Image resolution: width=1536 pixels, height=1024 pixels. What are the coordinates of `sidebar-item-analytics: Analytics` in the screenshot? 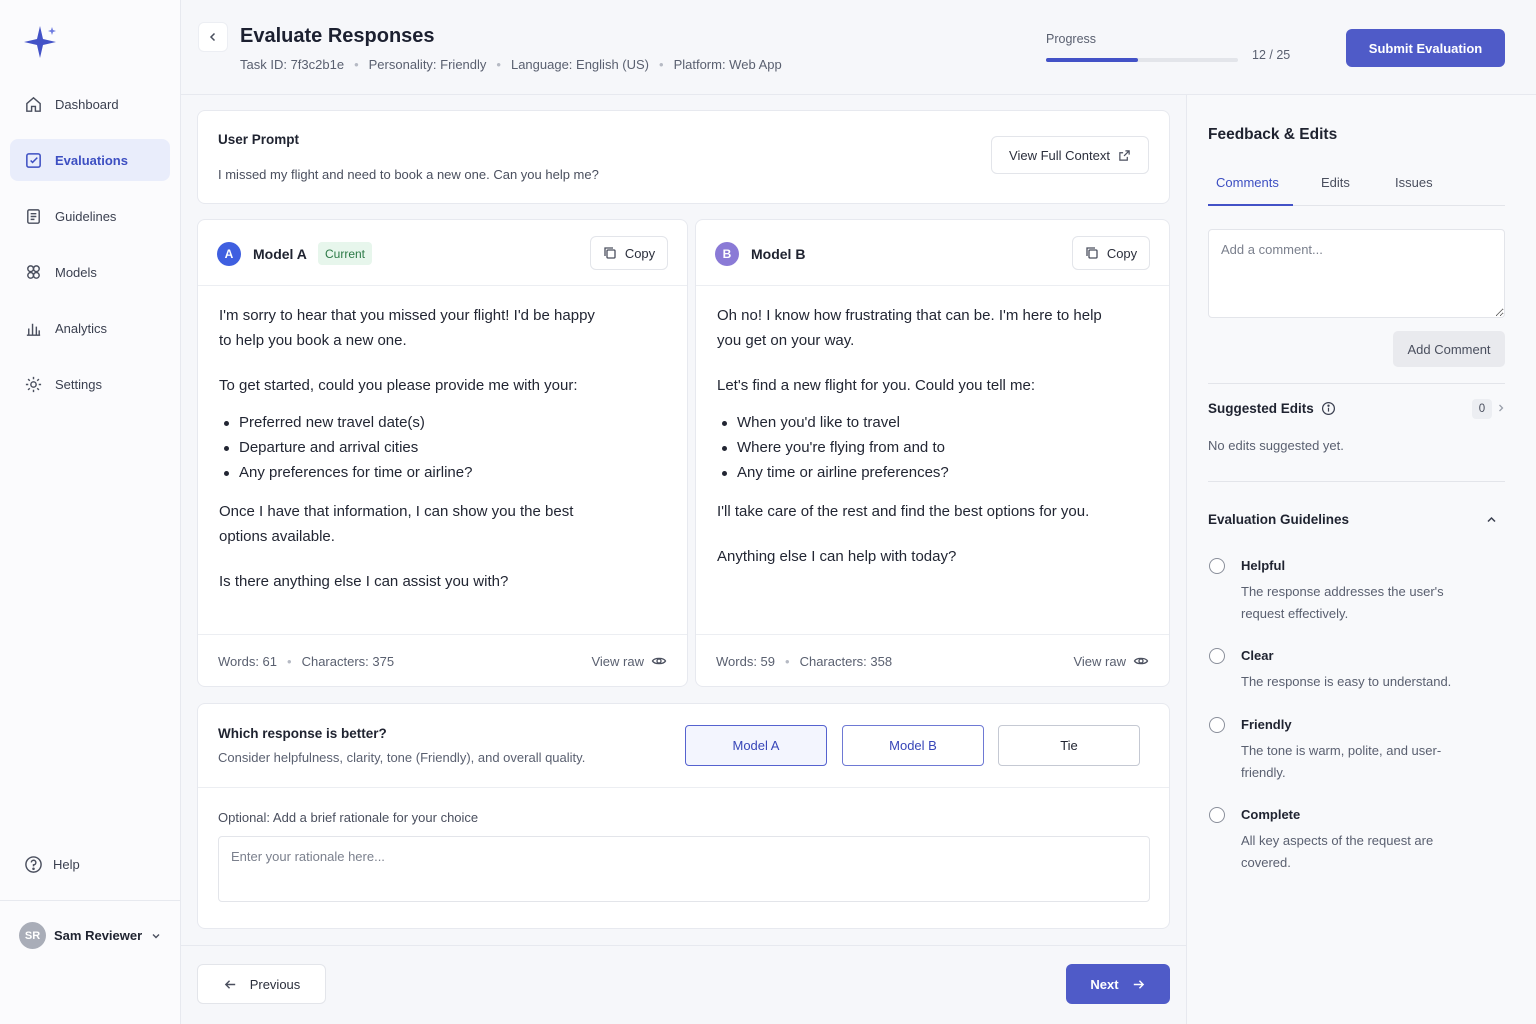 It's located at (90, 328).